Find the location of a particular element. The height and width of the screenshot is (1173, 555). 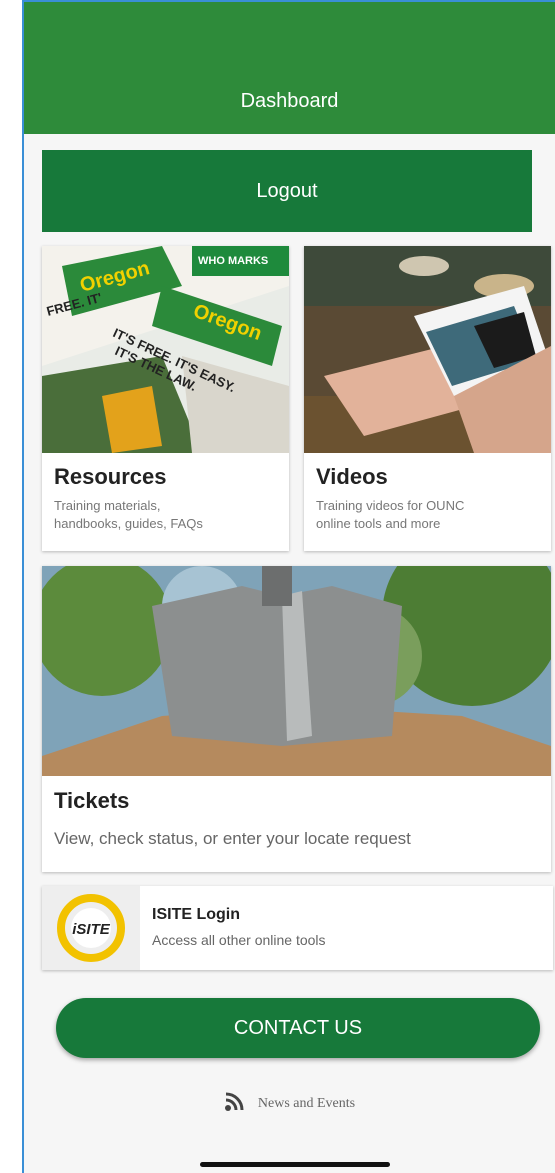

logout-button: Logout is located at coordinates (287, 191).